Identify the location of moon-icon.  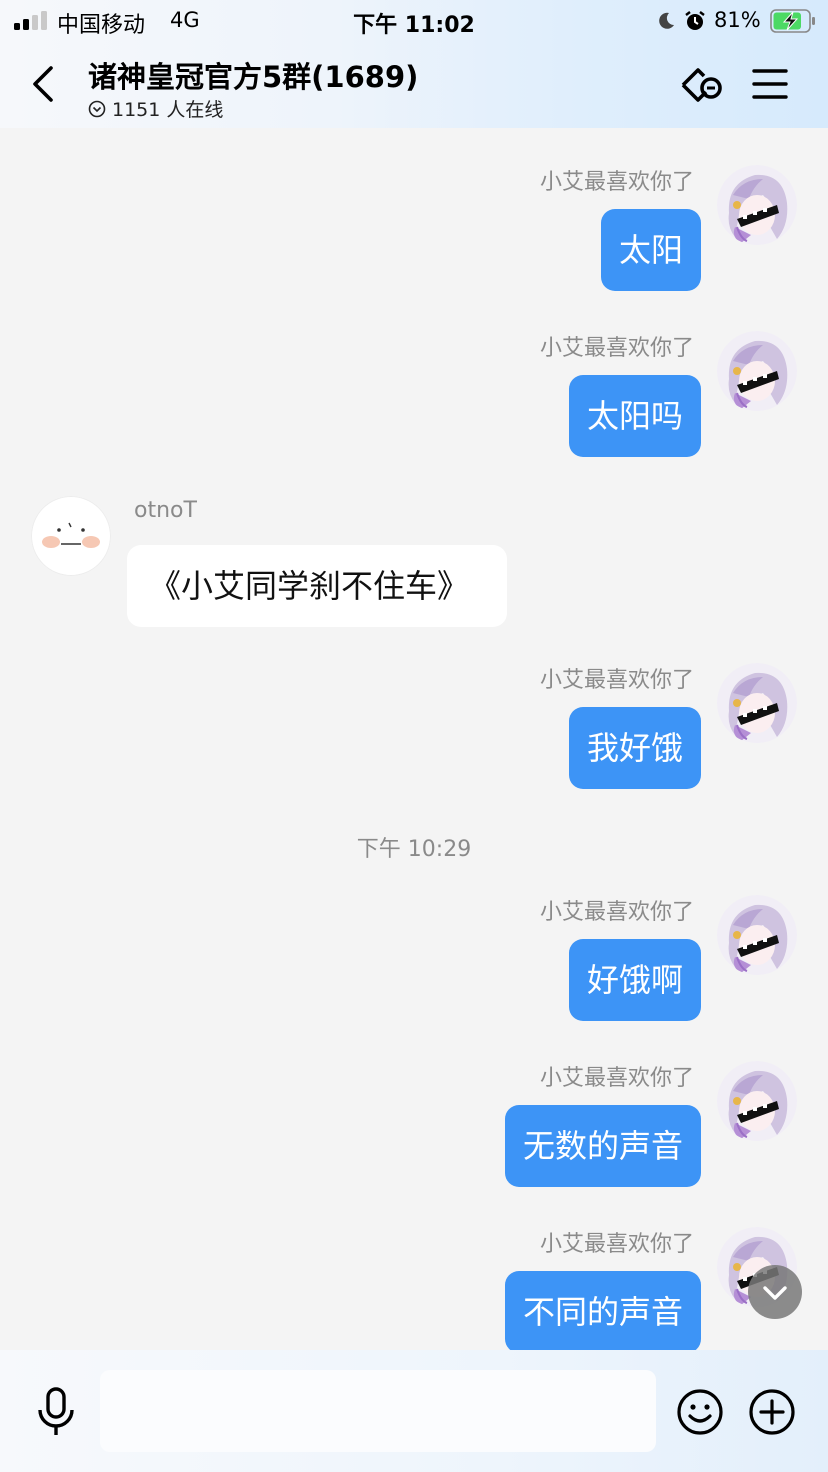
(666, 20).